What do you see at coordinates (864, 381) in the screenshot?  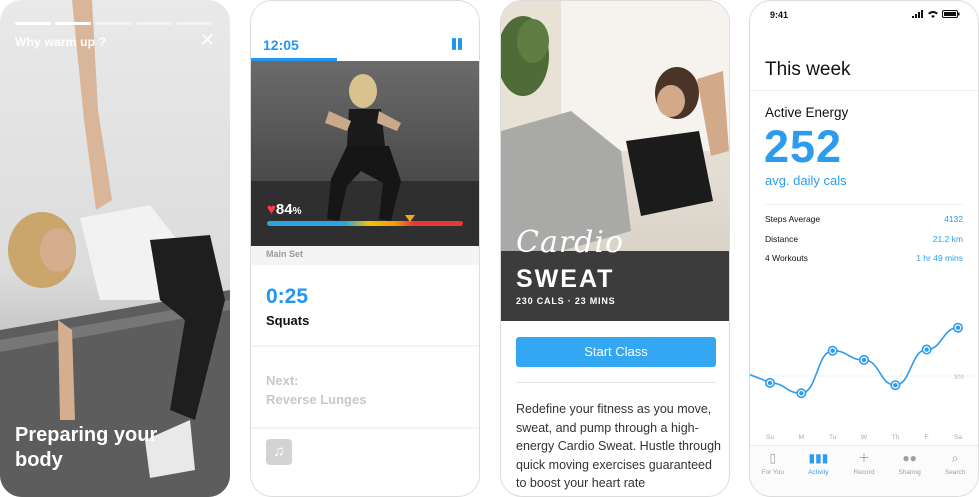 I see `energy-line-chart: 300 Su M Tu W Th F Sa` at bounding box center [864, 381].